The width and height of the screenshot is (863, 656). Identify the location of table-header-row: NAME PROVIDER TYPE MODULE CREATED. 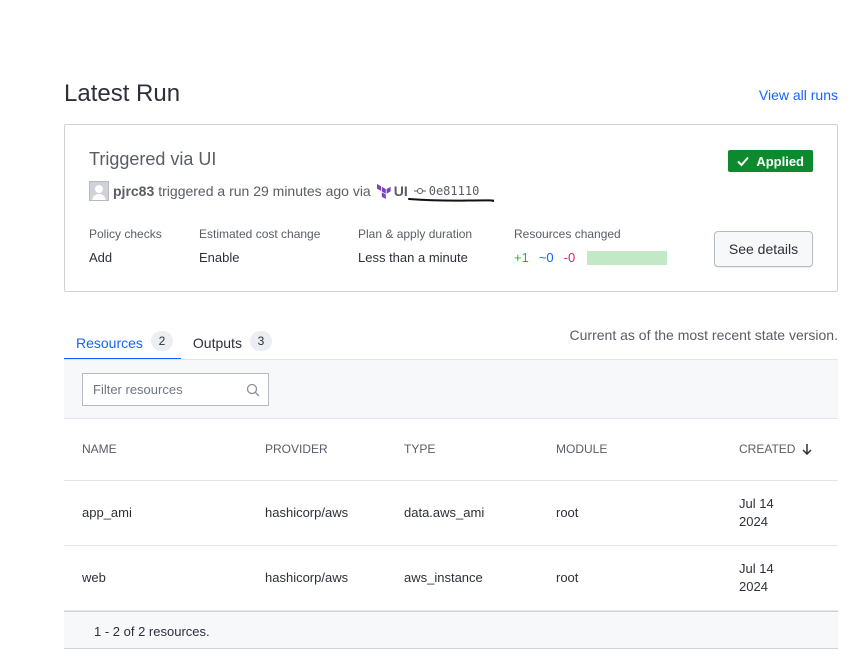
(451, 450).